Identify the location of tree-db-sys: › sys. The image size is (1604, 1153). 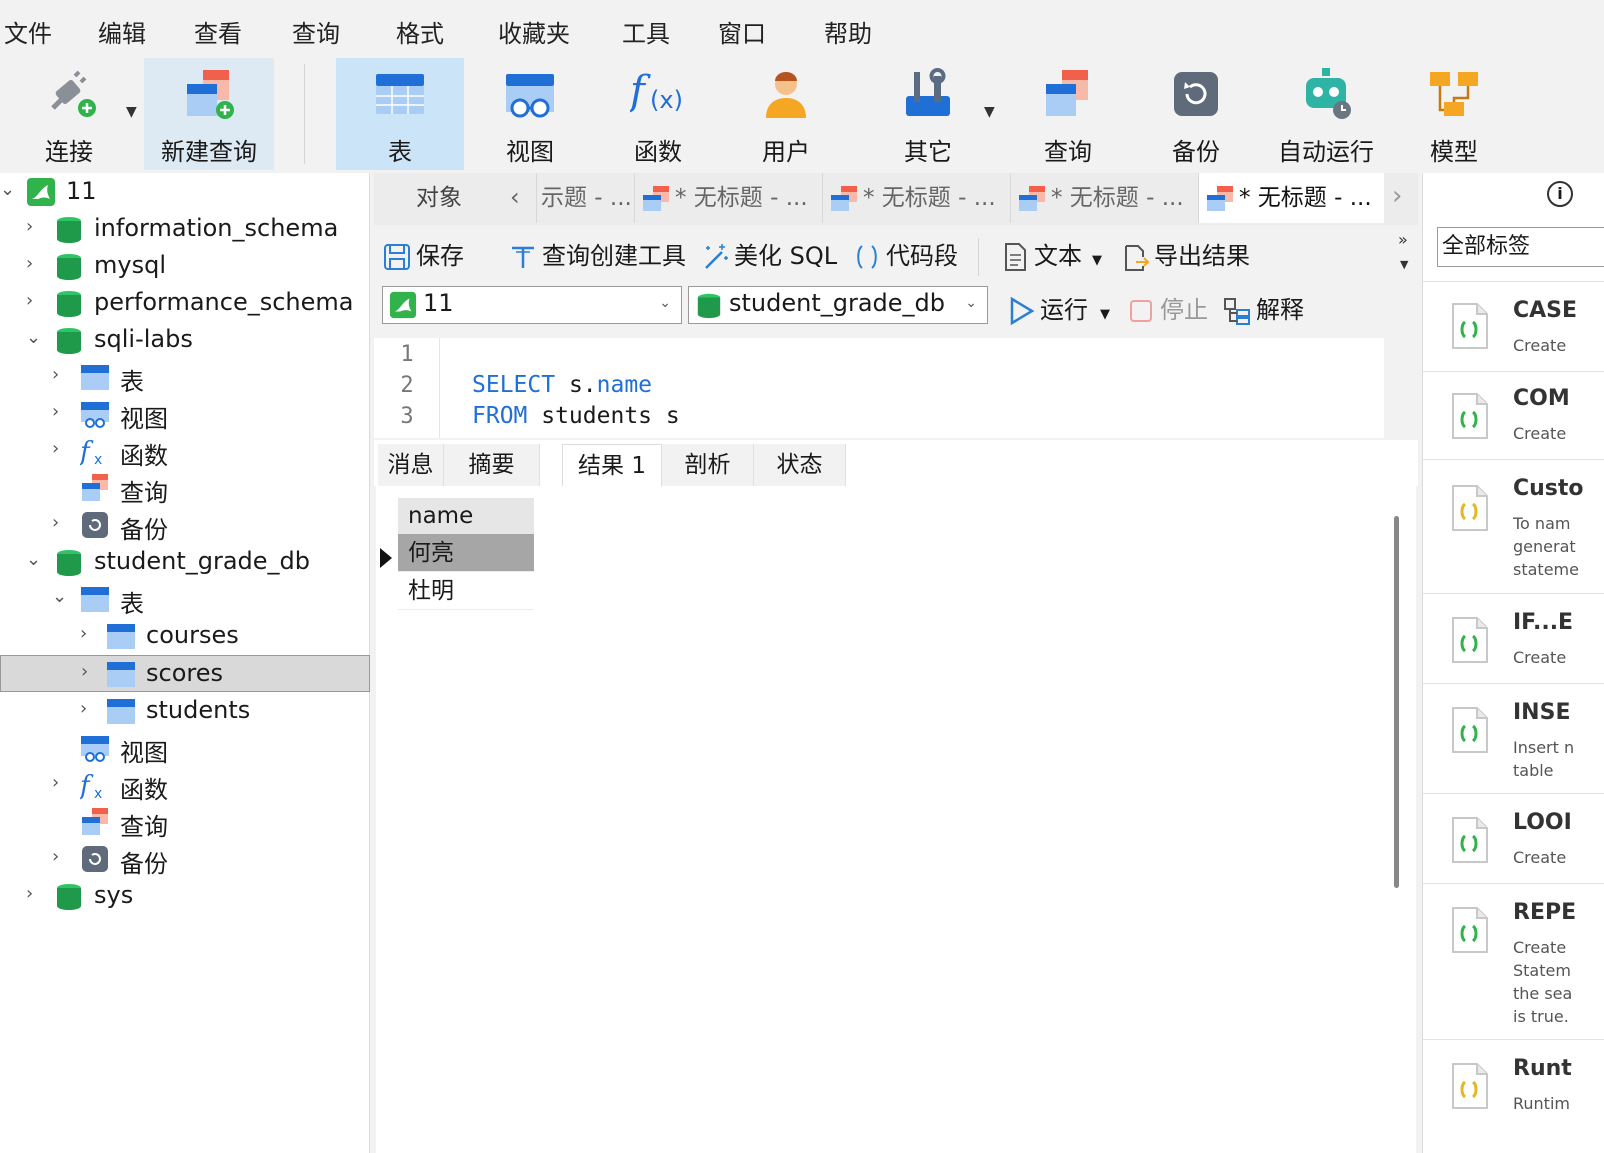
(185, 895).